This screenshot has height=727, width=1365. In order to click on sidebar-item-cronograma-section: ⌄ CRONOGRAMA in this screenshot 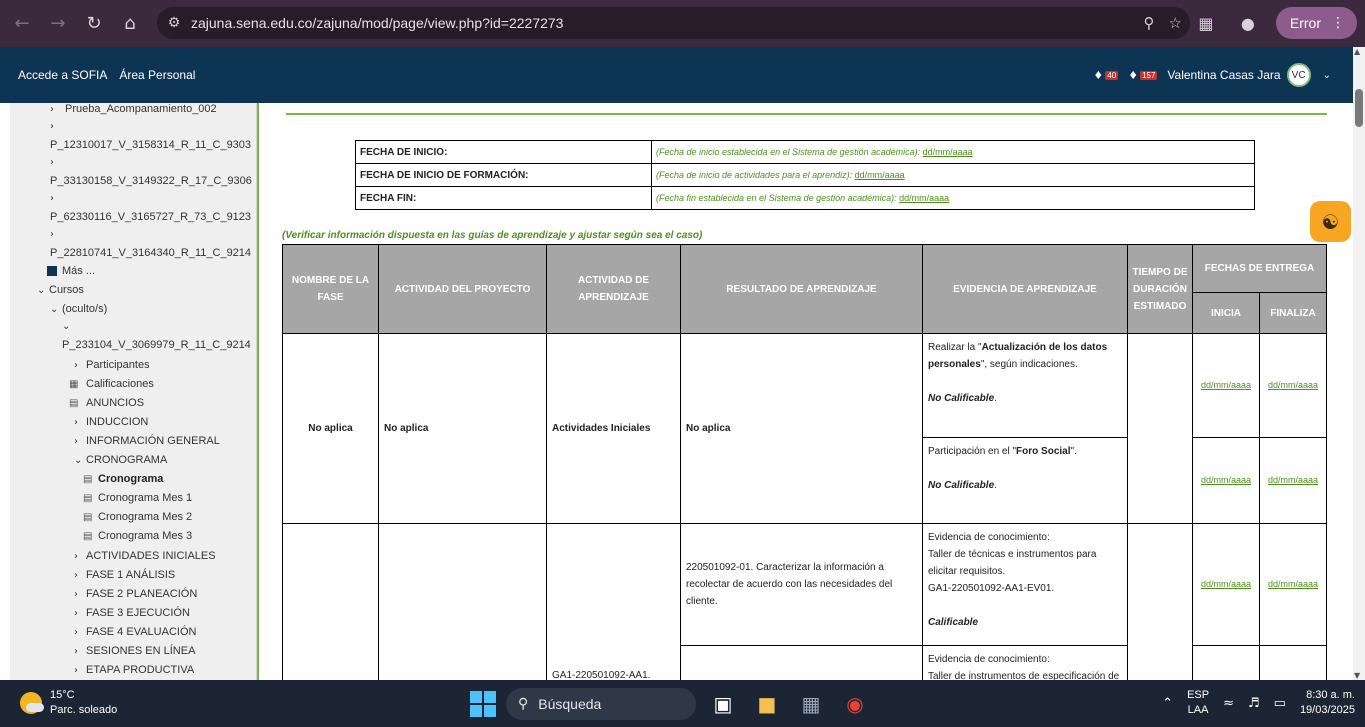, I will do `click(120, 460)`.